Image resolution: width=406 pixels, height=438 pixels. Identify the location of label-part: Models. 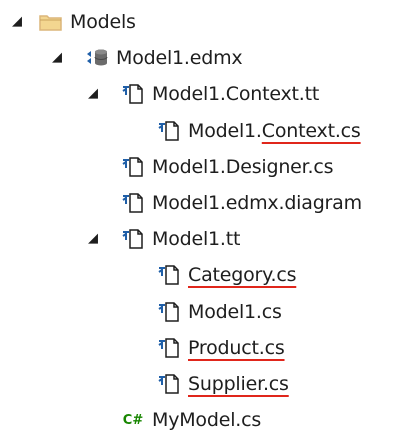
(103, 22).